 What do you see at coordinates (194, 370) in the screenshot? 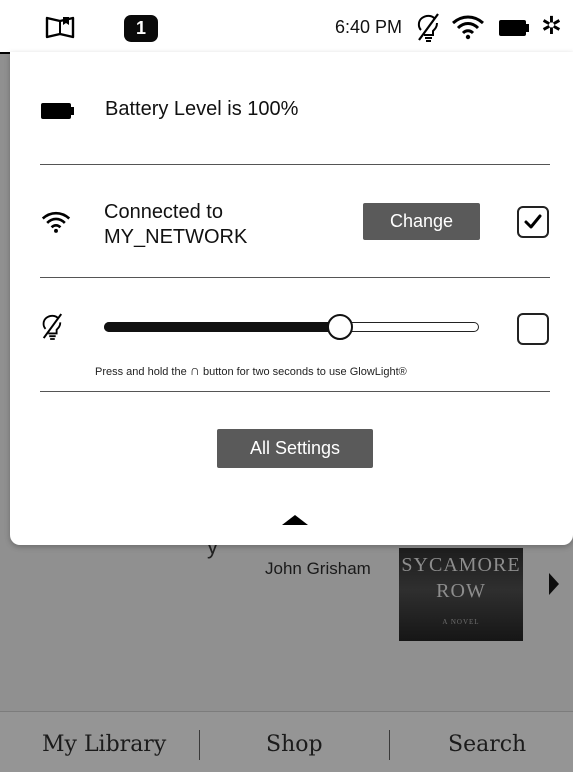
I see `nook-button-symbol: ∩` at bounding box center [194, 370].